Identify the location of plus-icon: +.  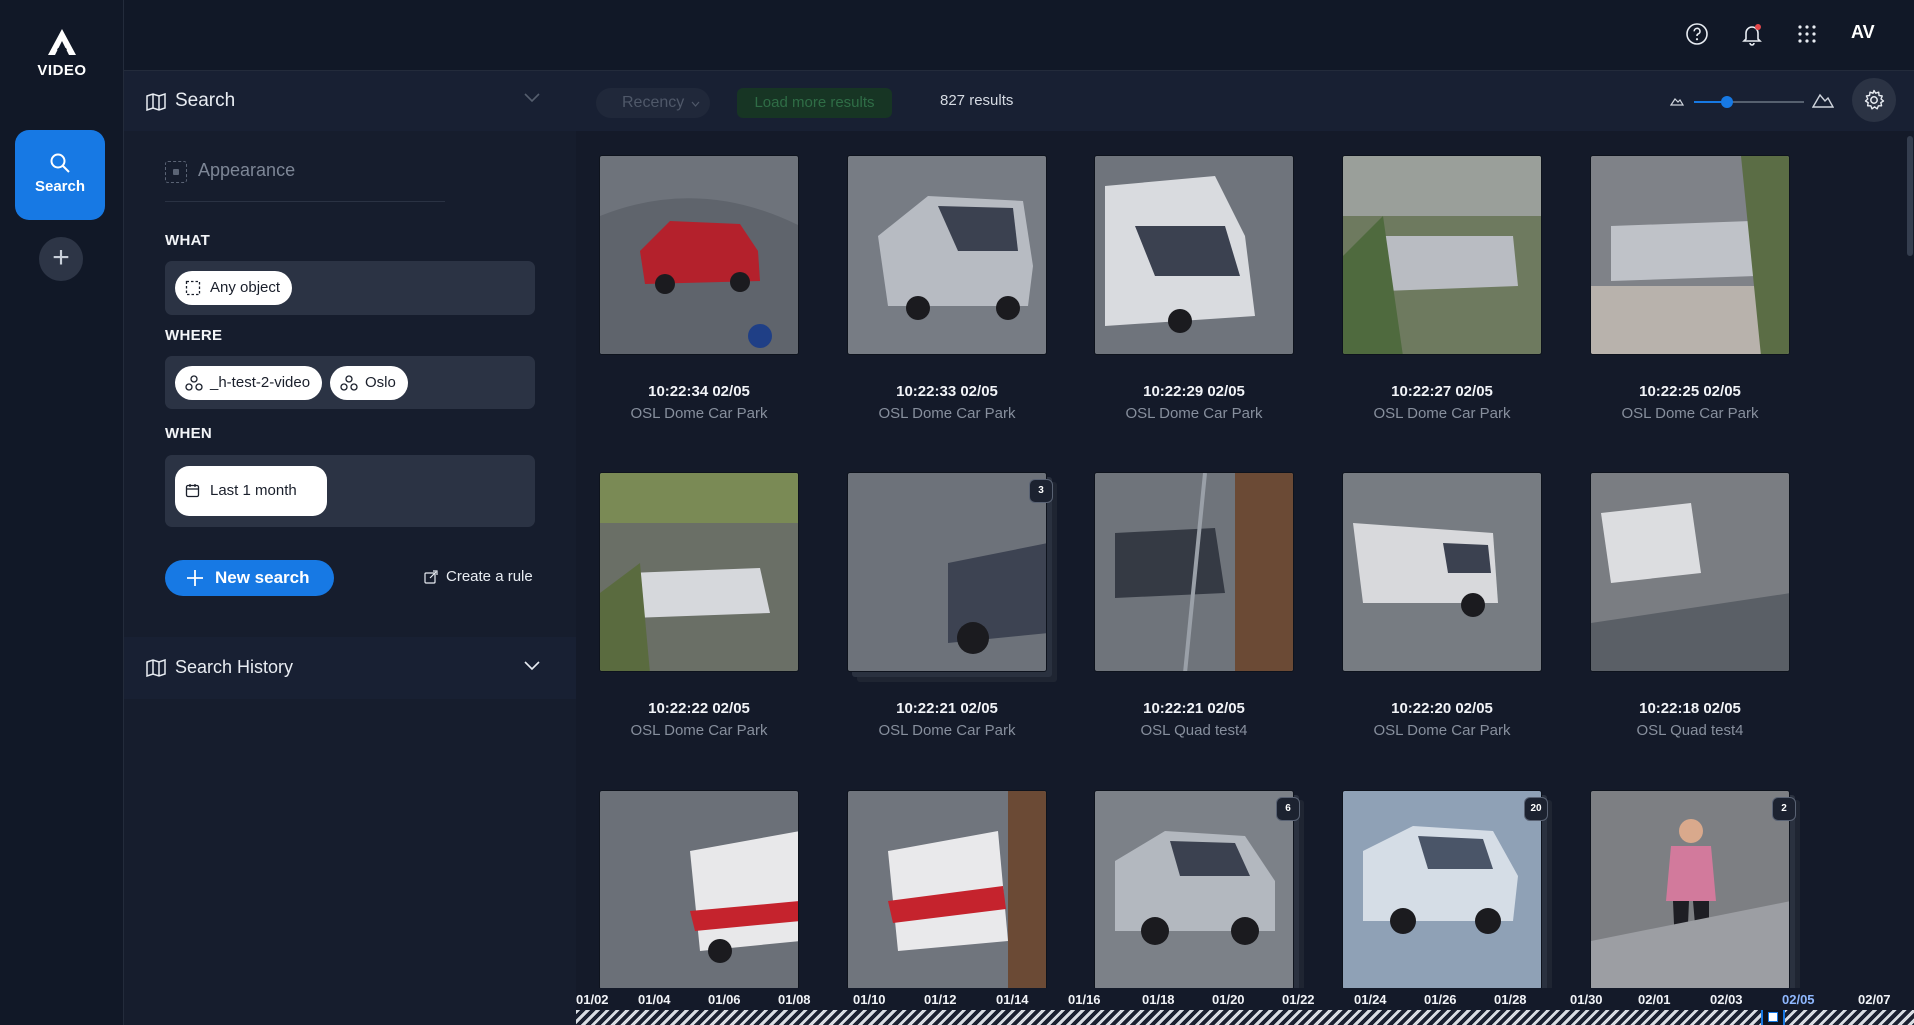
(61, 257).